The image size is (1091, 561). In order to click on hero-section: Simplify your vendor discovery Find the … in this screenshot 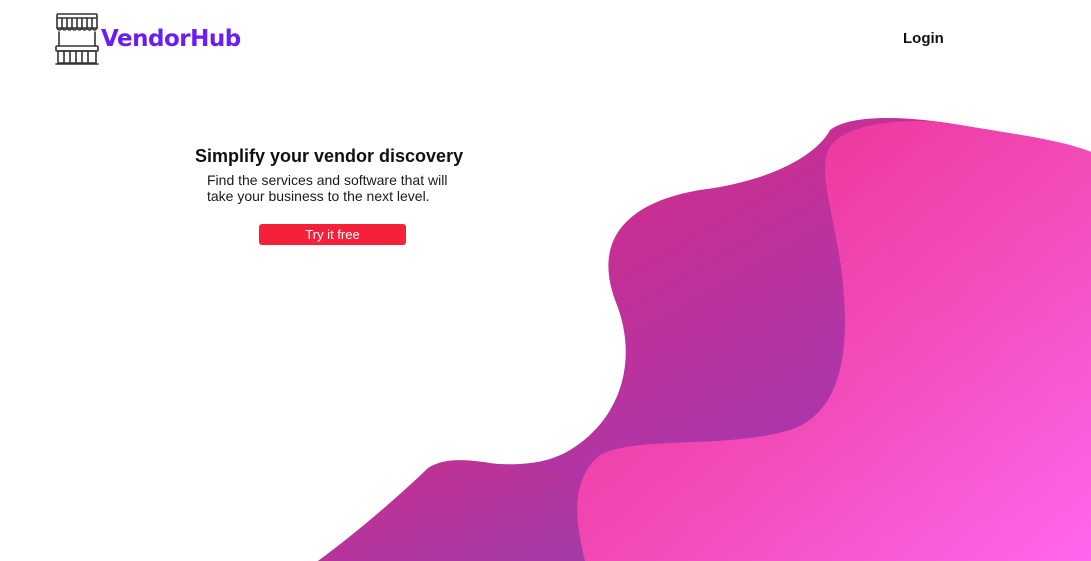, I will do `click(345, 195)`.